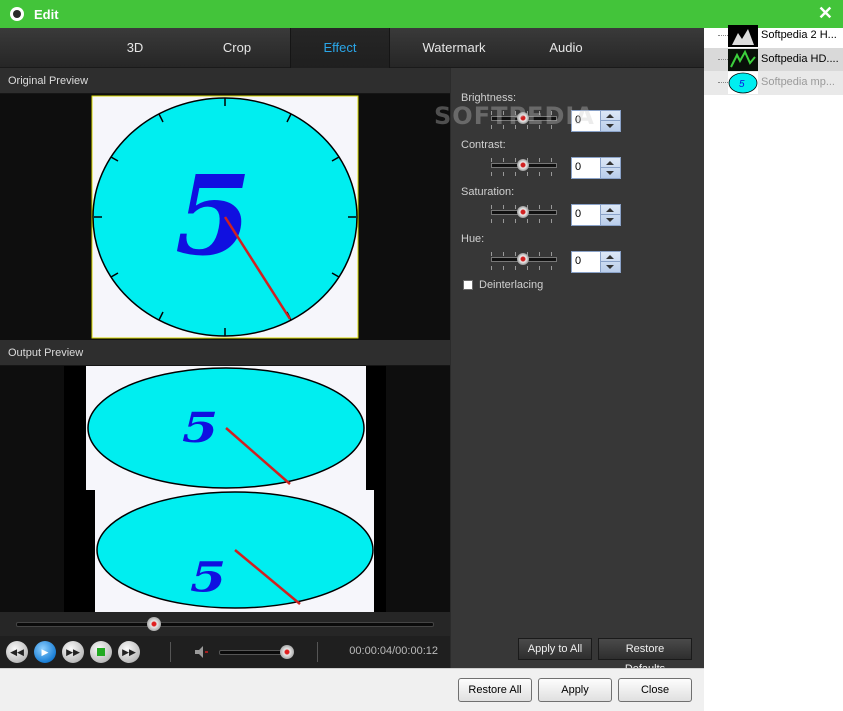 This screenshot has width=843, height=711. I want to click on hue-label: Hue:, so click(473, 239).